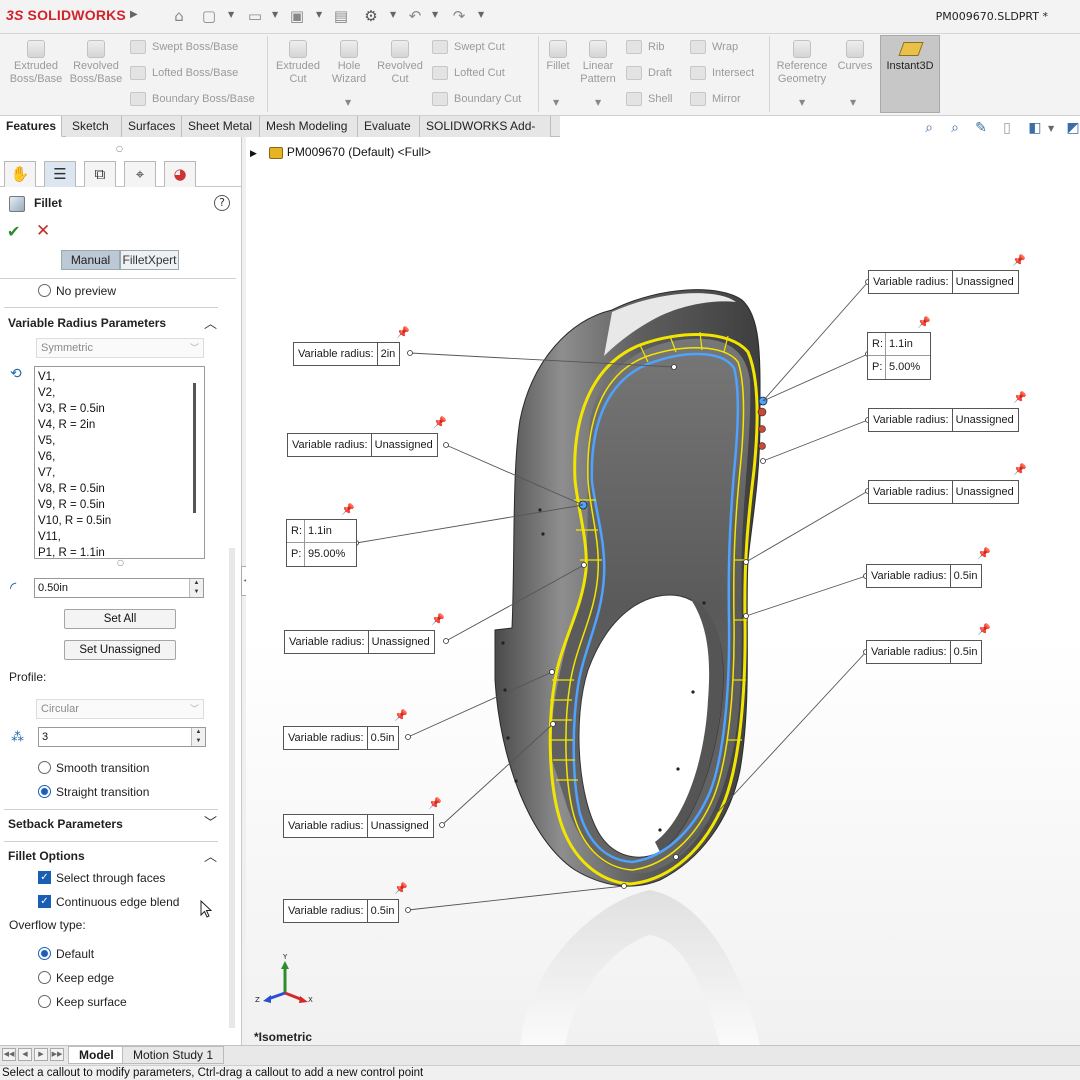 This screenshot has width=1080, height=1080. What do you see at coordinates (119, 148) in the screenshot?
I see `panel-grip-icon: ○` at bounding box center [119, 148].